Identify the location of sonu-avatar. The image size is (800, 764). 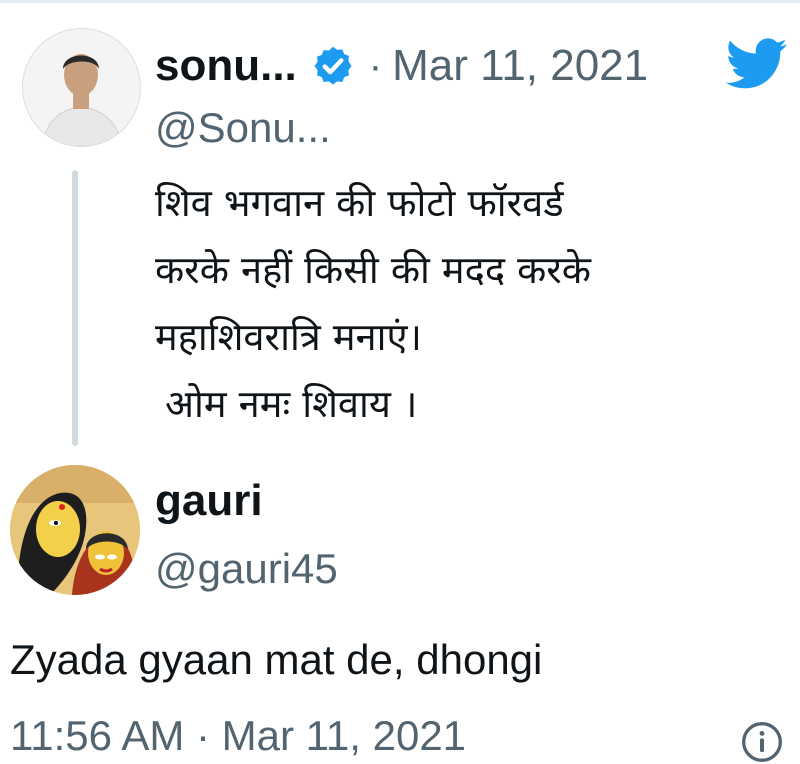
(81, 87).